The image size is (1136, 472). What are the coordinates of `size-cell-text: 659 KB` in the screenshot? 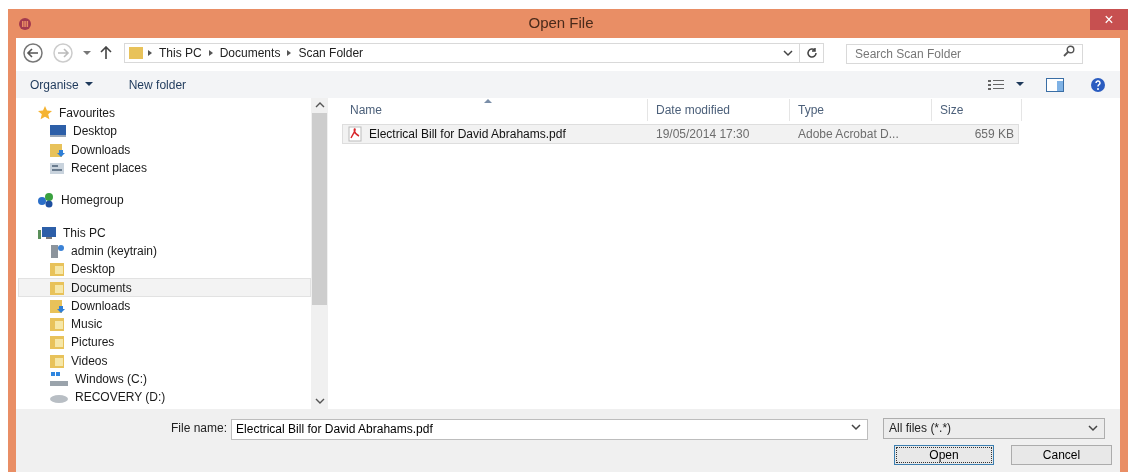 It's located at (994, 134).